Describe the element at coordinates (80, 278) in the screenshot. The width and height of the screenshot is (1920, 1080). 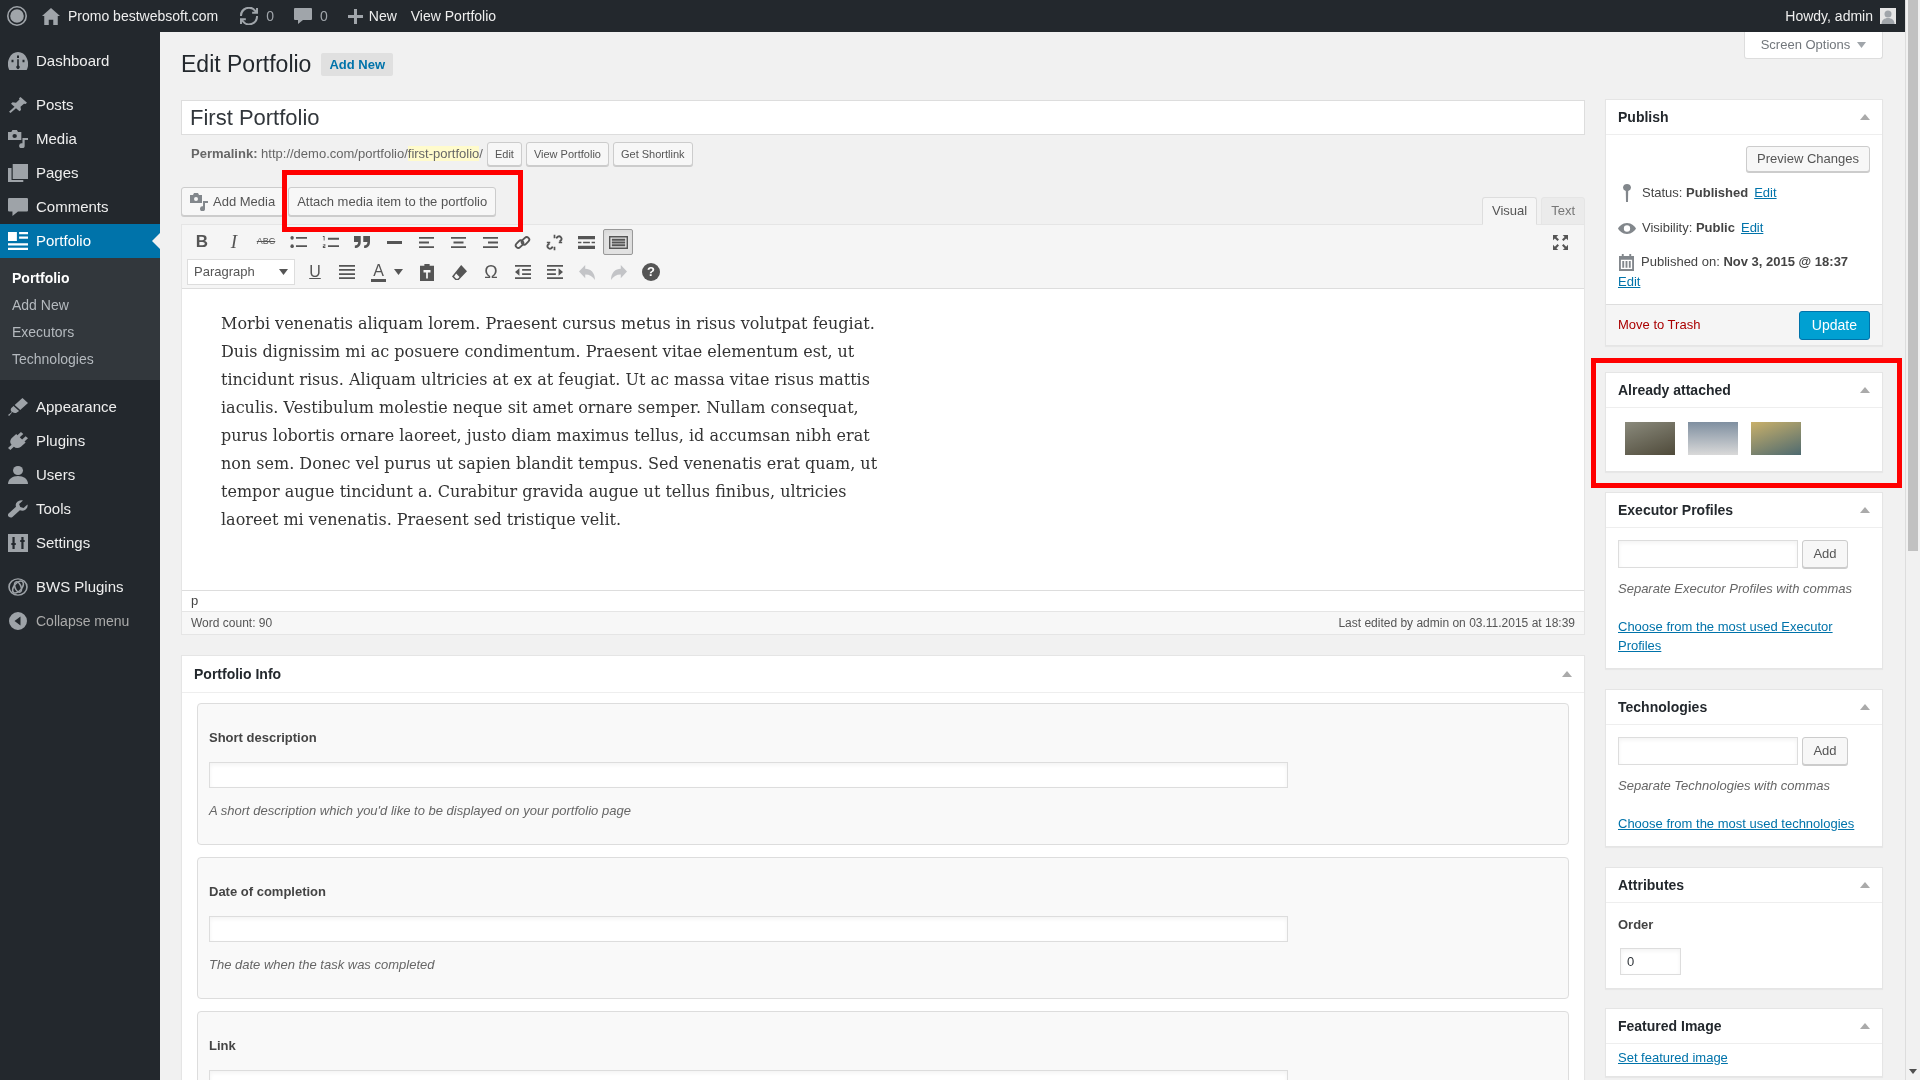
I see `submenu-item: Portfolio` at that location.